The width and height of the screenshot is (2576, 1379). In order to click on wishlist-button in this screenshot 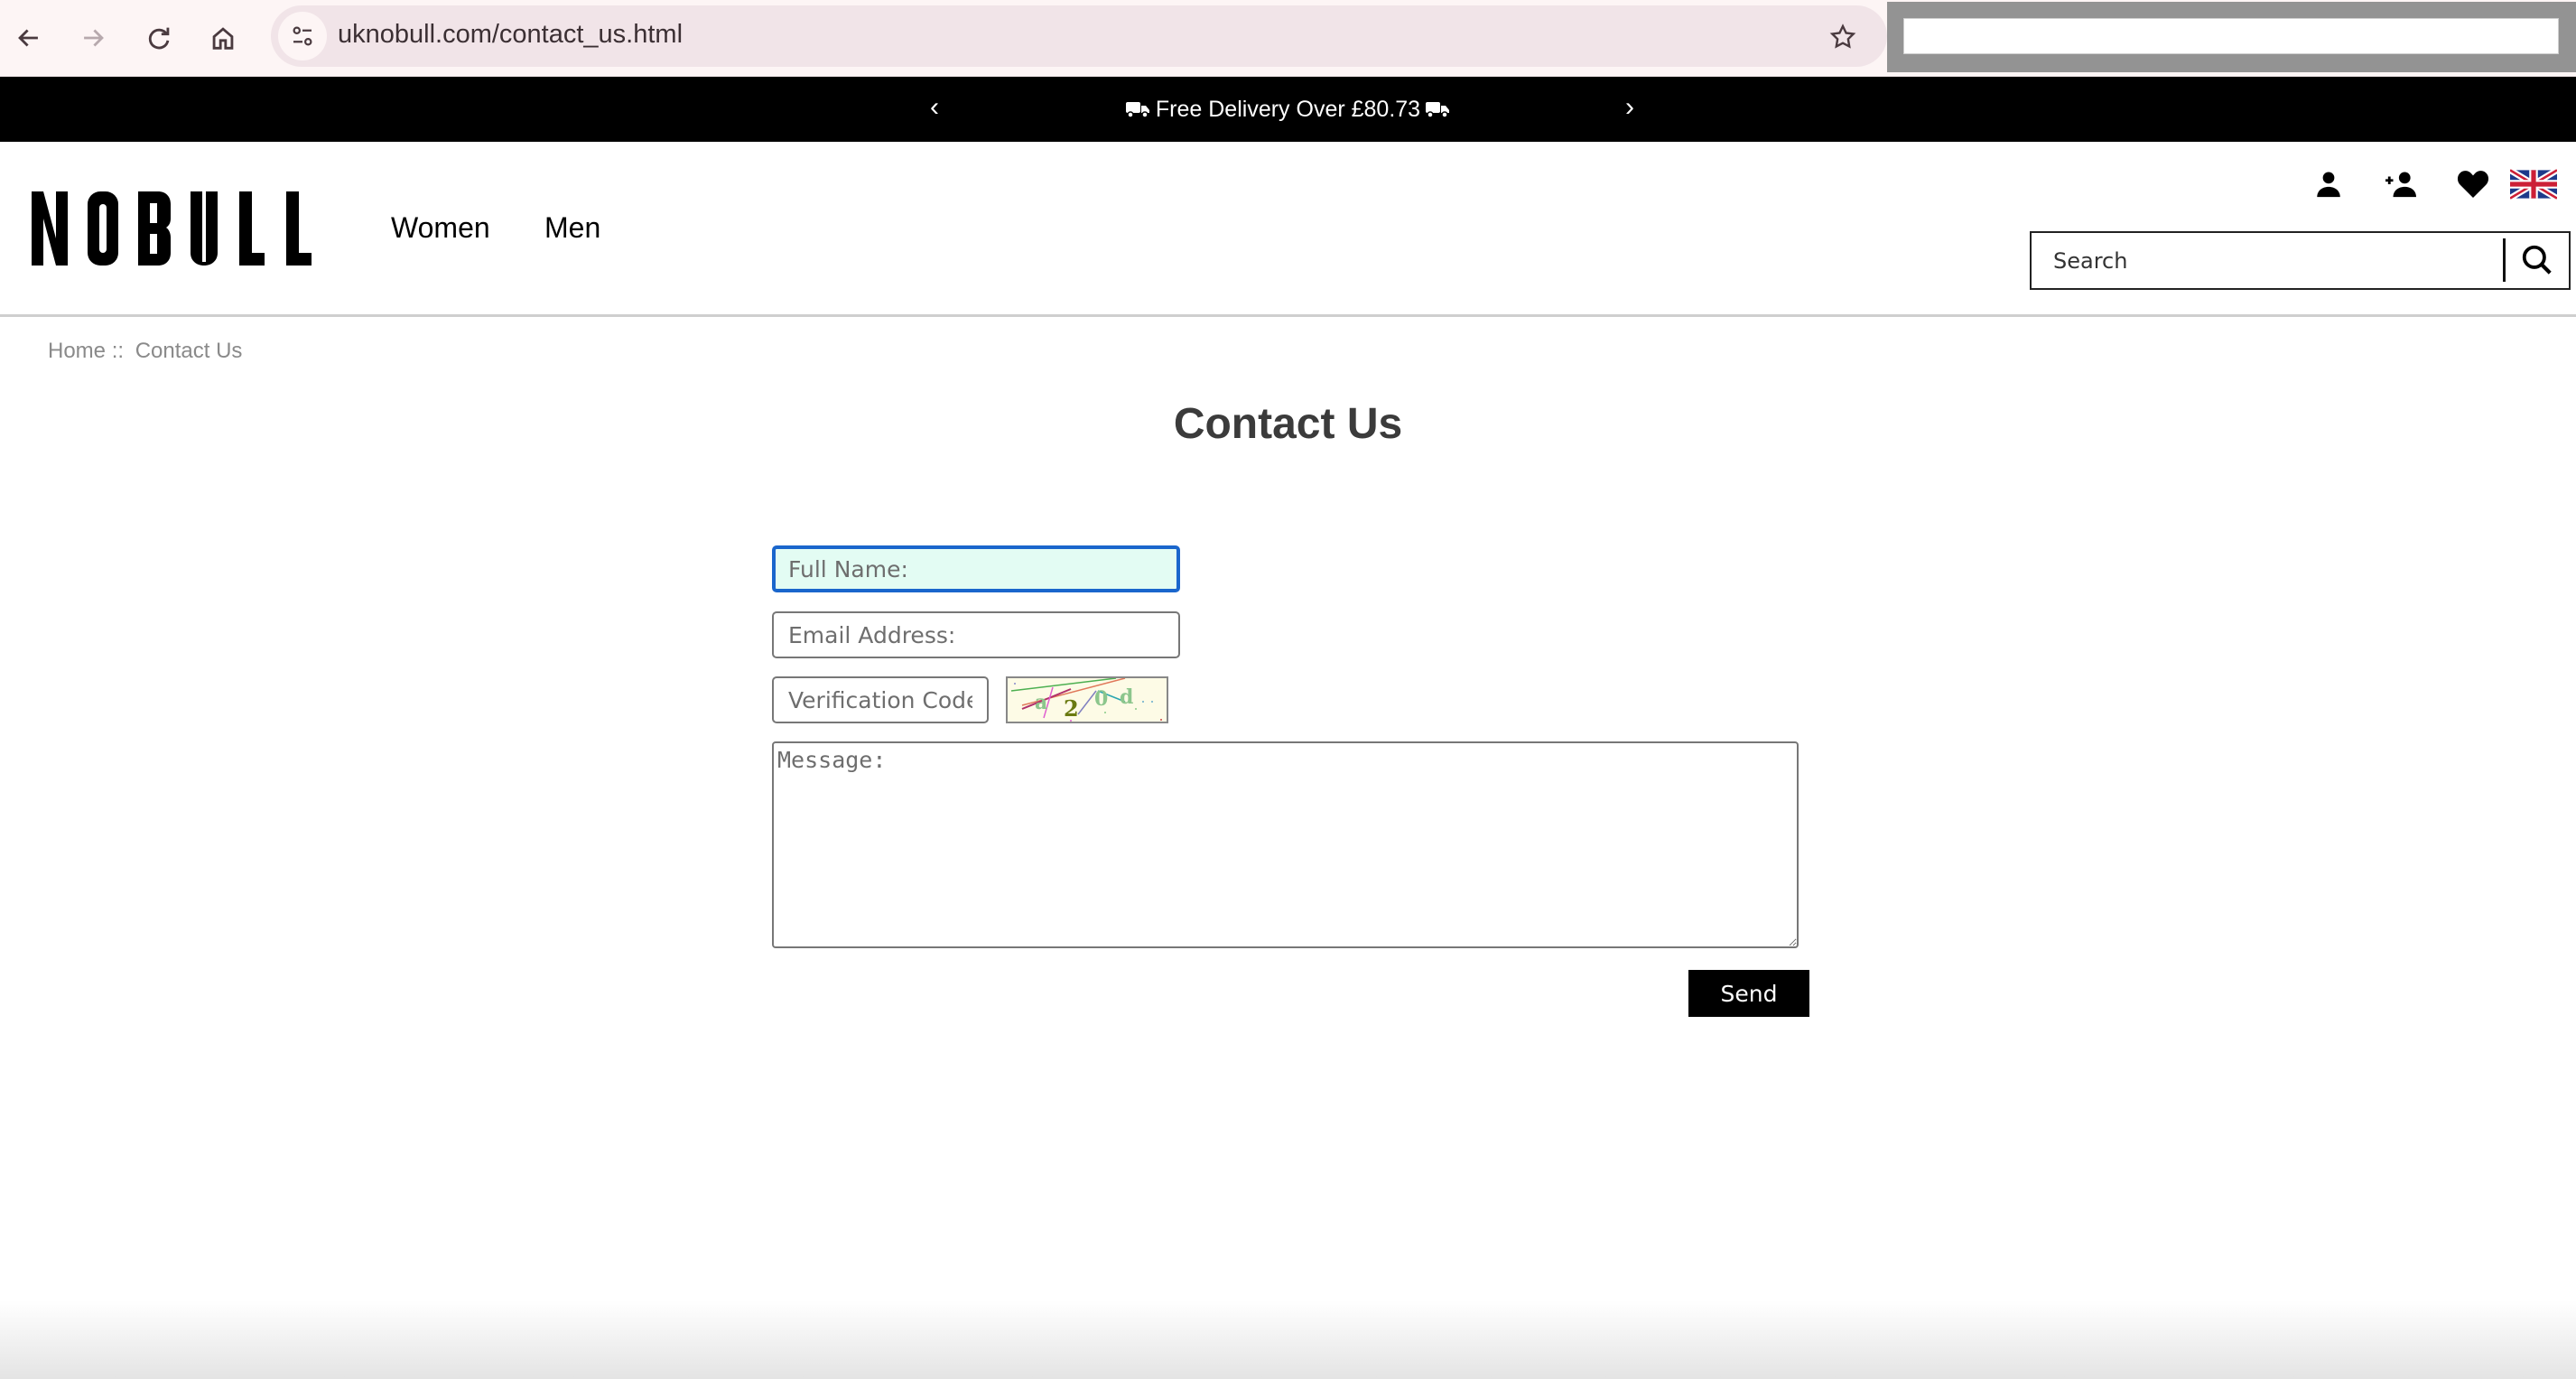, I will do `click(2473, 184)`.